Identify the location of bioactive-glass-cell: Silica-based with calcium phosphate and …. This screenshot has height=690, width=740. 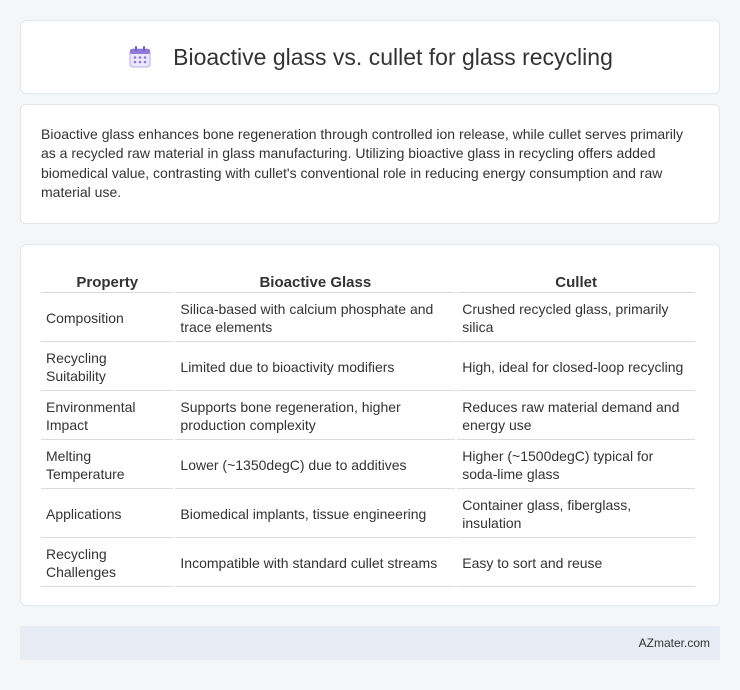
(315, 318).